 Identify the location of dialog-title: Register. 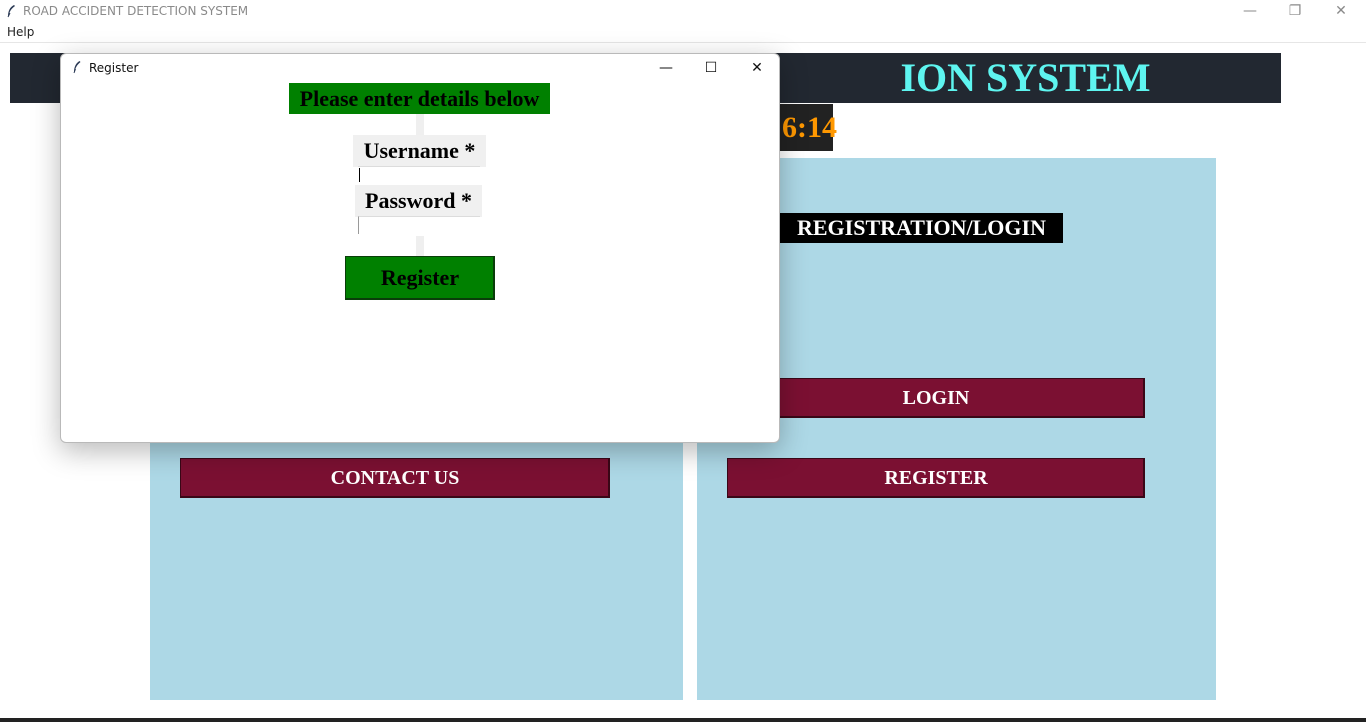
(114, 68).